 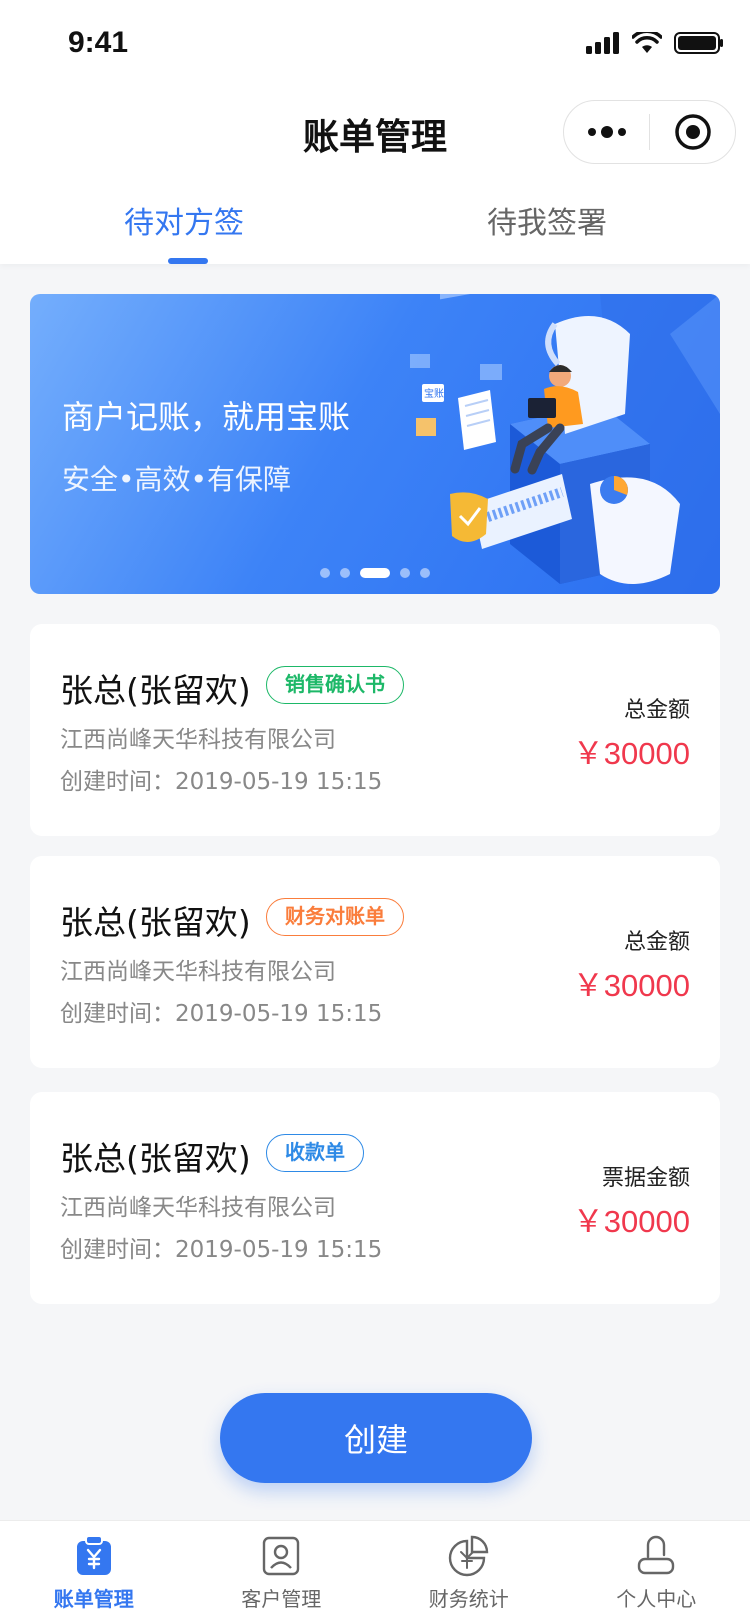 I want to click on battery-icon, so click(x=698, y=43).